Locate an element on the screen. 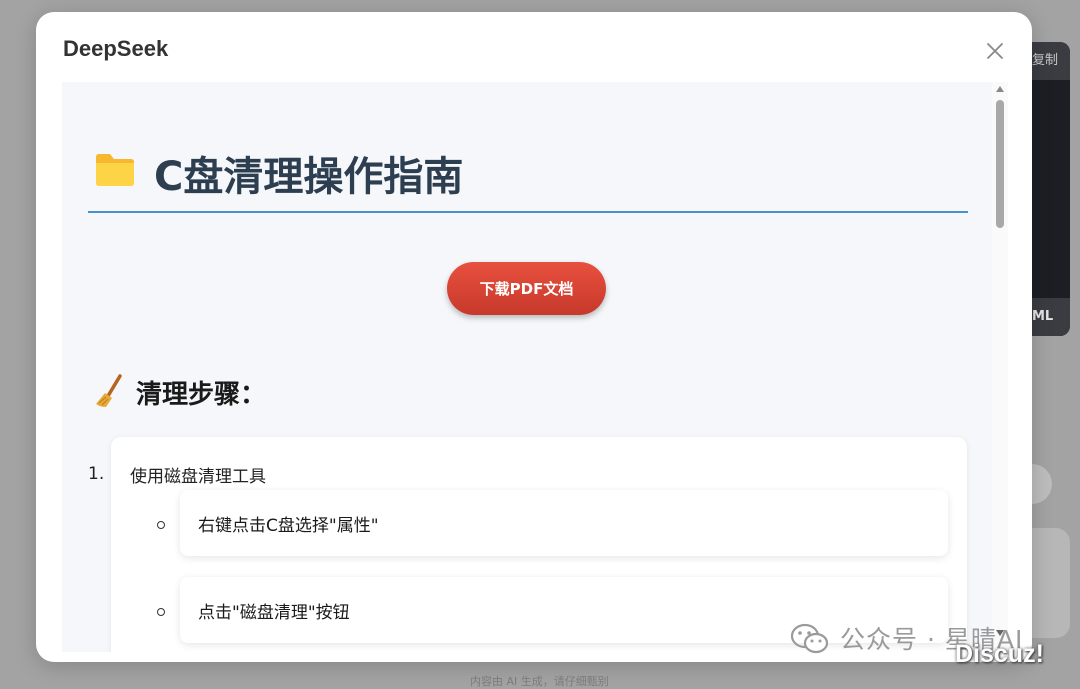 The image size is (1080, 689). broom-icon is located at coordinates (109, 390).